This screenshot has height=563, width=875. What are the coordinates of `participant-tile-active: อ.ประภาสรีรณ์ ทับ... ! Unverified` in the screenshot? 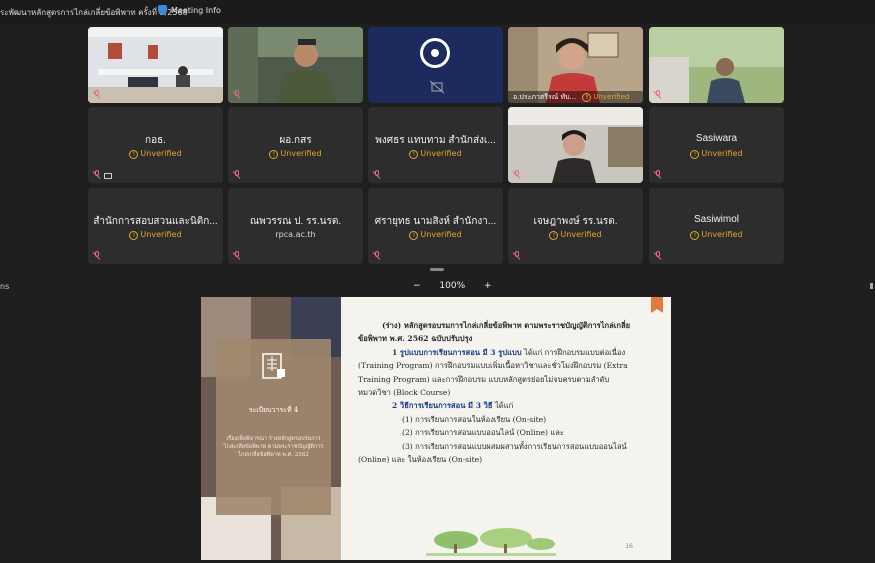 It's located at (575, 65).